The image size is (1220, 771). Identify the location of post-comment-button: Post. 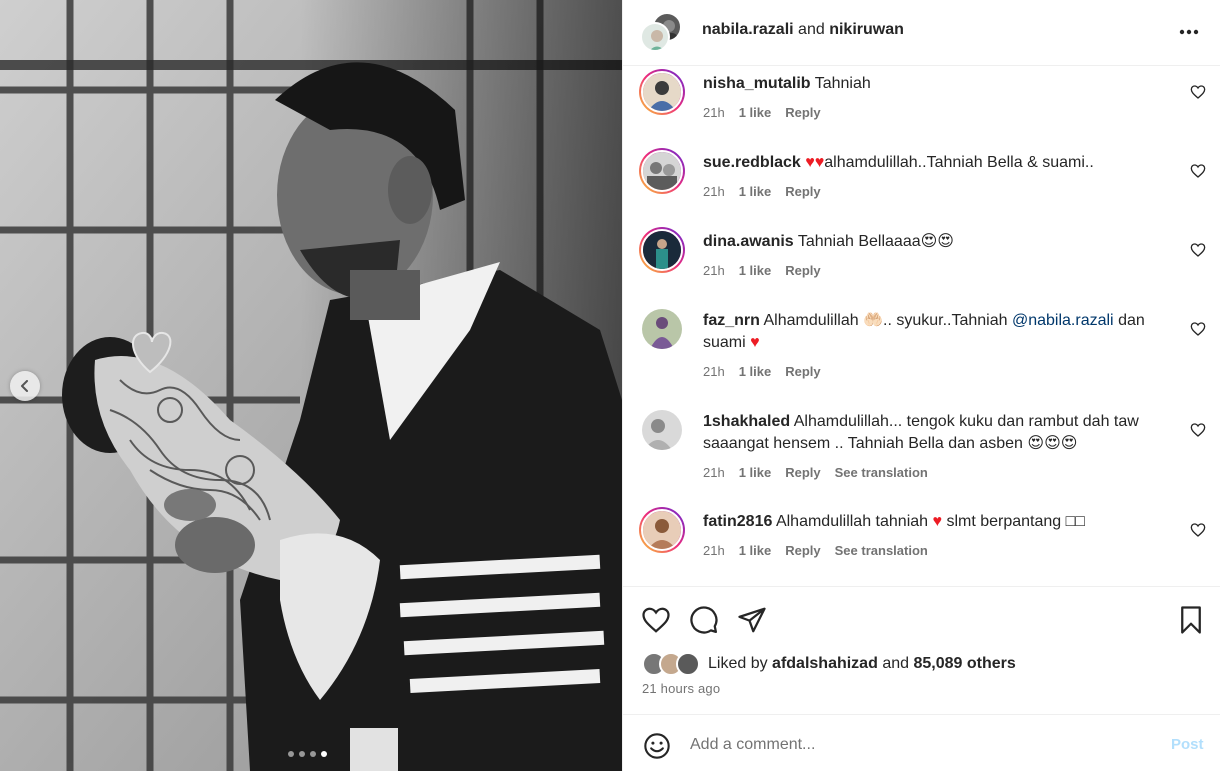
(1187, 744).